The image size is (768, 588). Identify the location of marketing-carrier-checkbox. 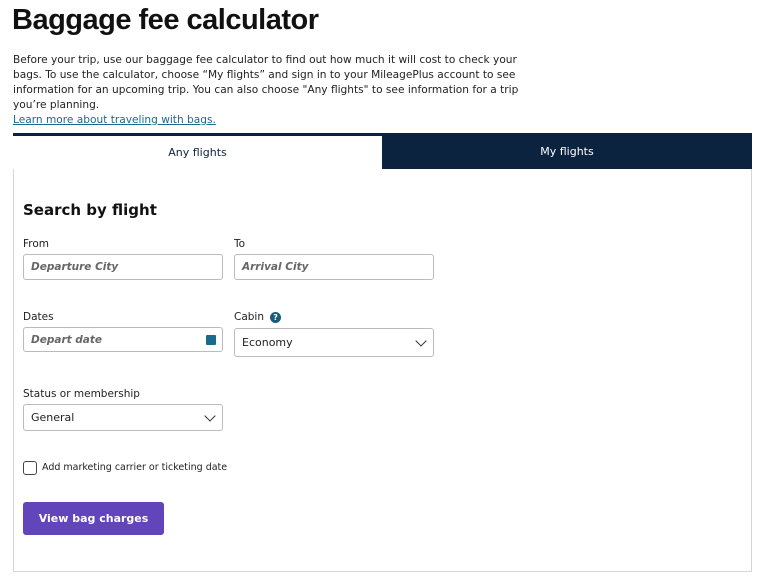
(30, 468).